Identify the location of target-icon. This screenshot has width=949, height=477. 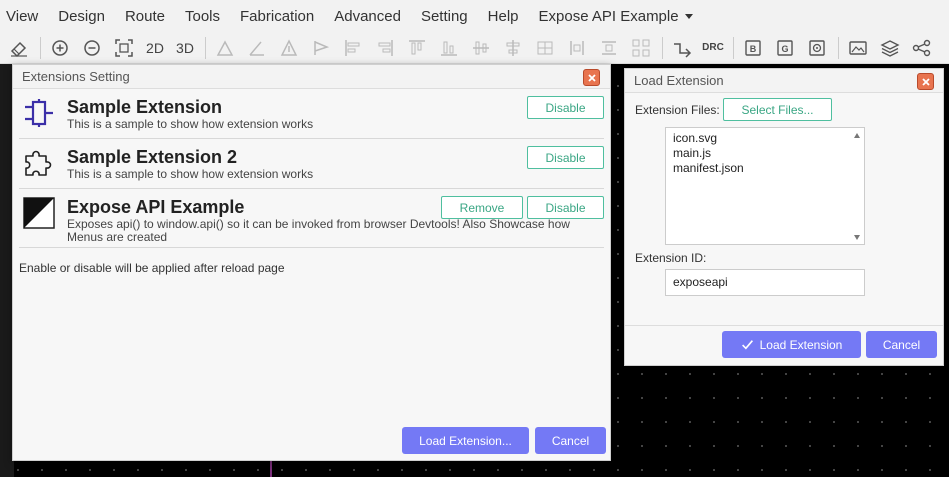
(817, 48).